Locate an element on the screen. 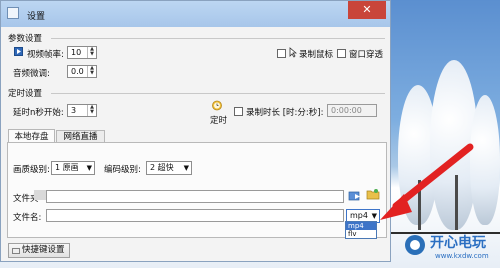  watermark-logo: 开心电玩 www.kxdw.com is located at coordinates (449, 245).